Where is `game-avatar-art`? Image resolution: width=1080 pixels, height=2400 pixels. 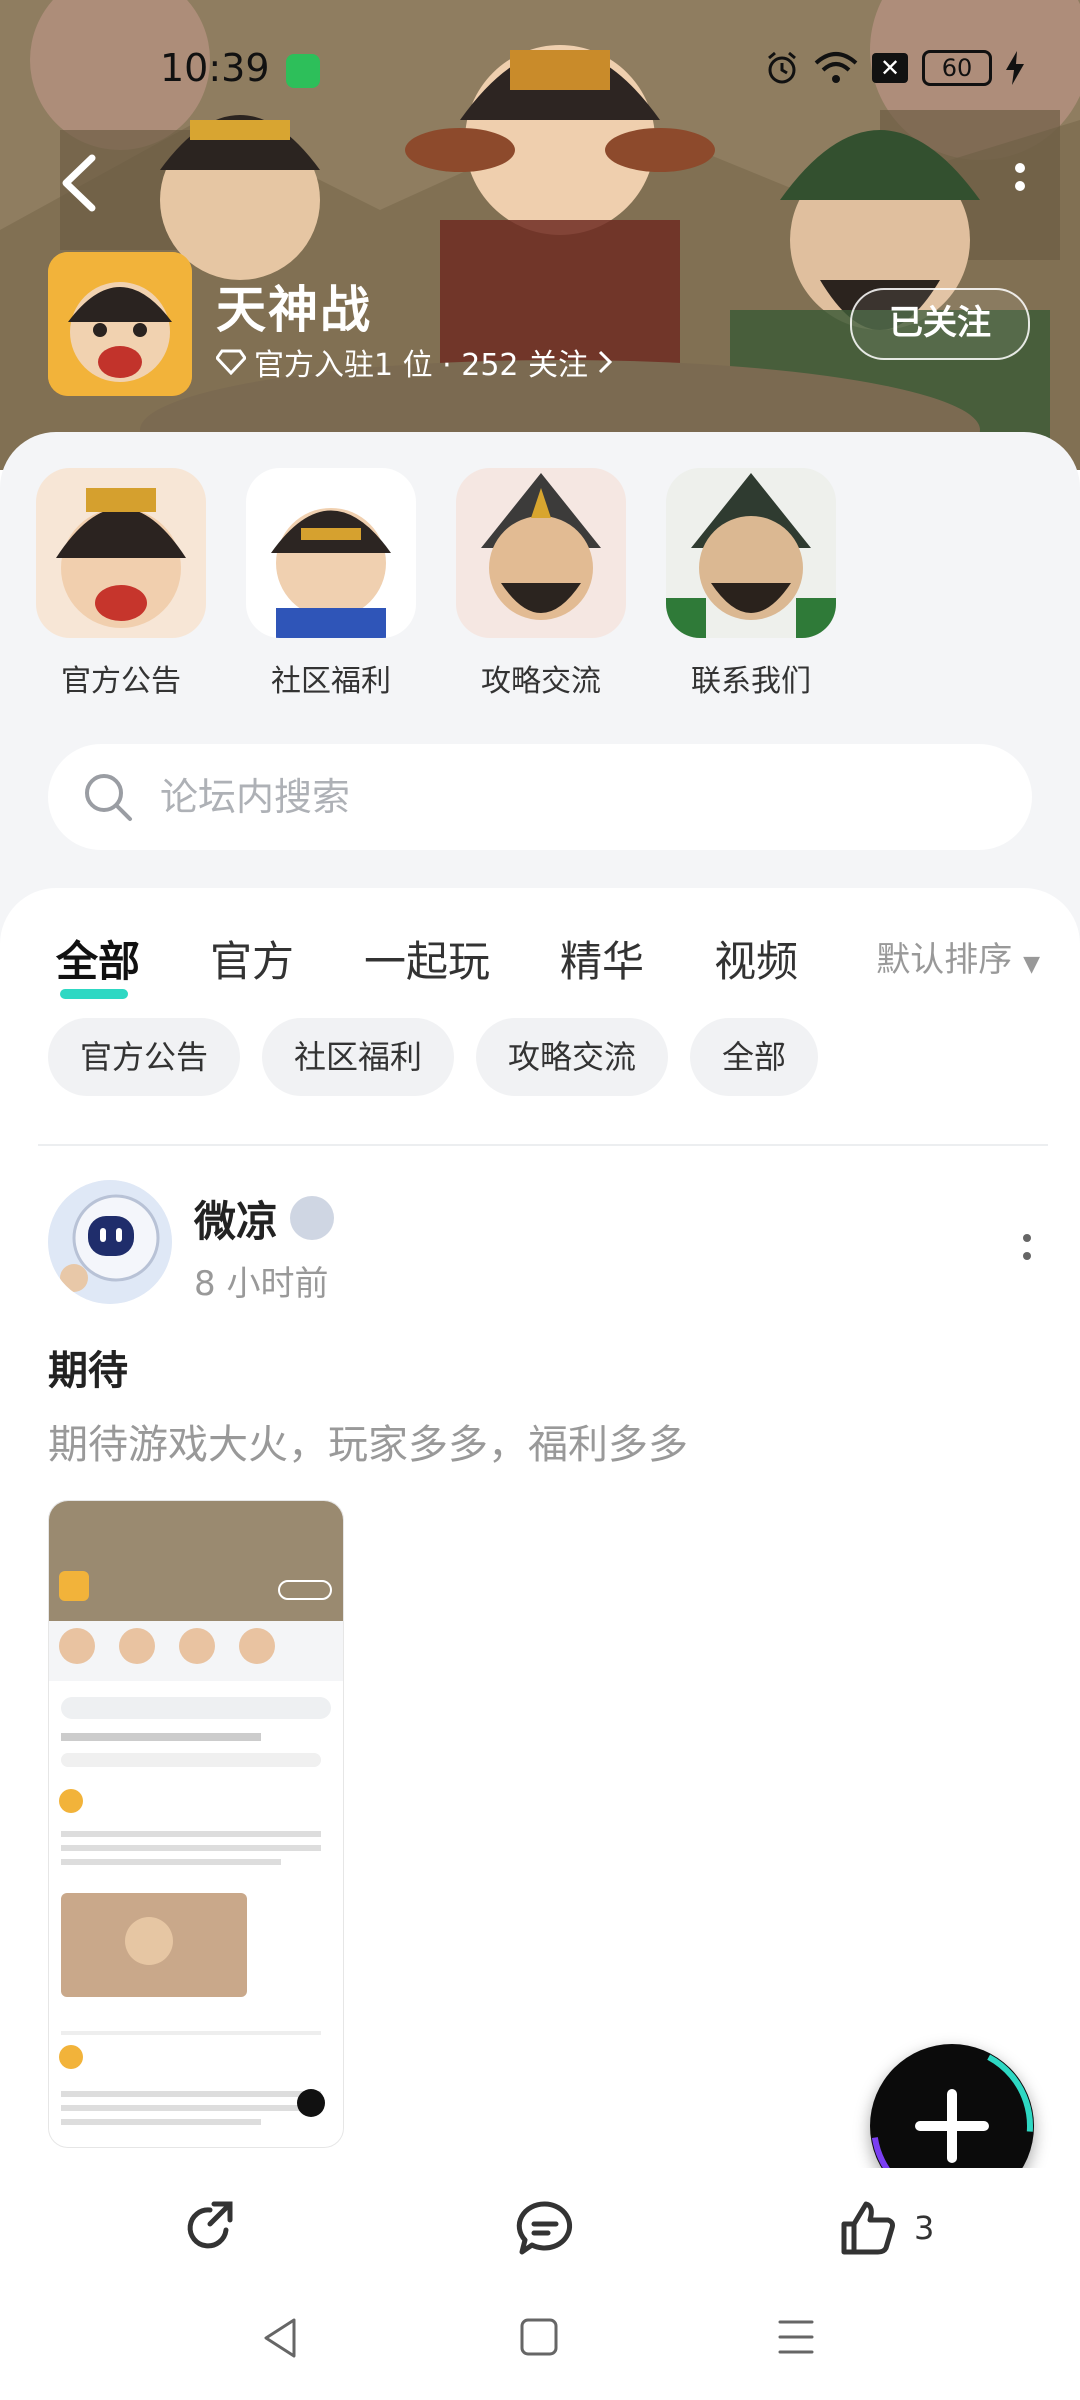
game-avatar-art is located at coordinates (120, 324).